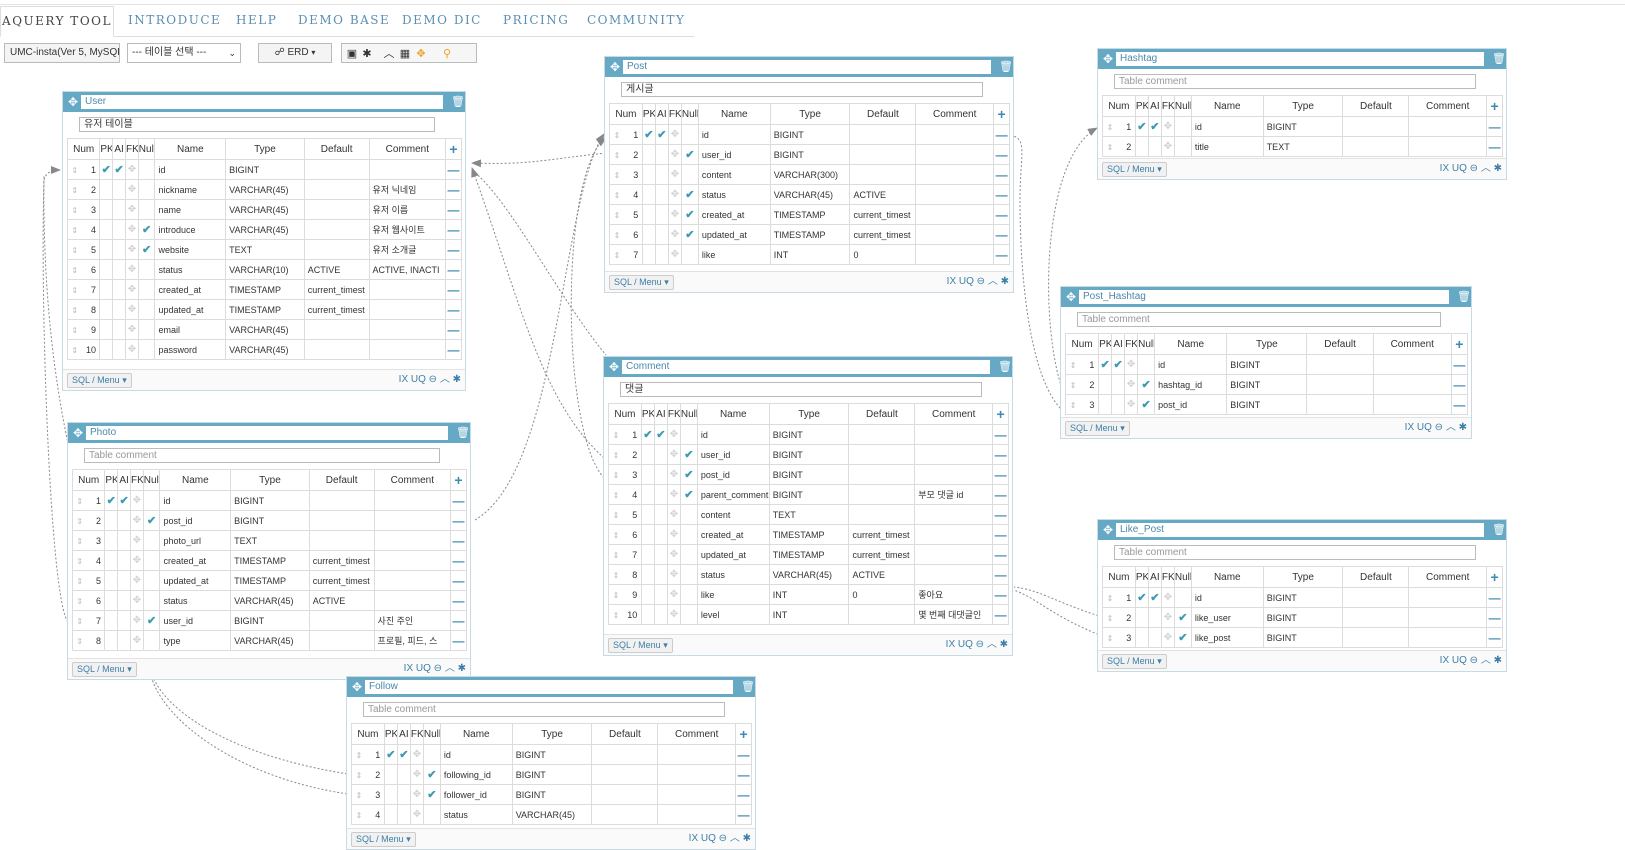 This screenshot has height=850, width=1625. Describe the element at coordinates (810, 254) in the screenshot. I see `column-type: INT` at that location.